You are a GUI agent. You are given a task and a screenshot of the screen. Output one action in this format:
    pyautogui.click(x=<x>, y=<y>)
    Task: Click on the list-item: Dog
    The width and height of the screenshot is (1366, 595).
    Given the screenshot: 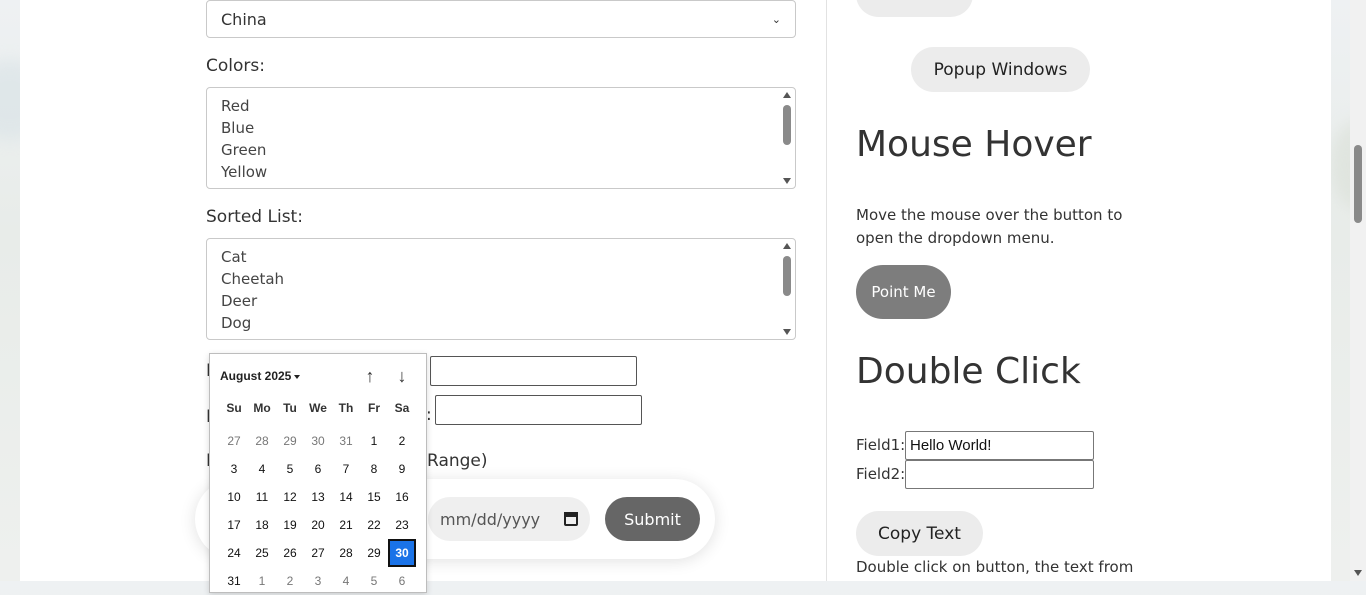 What is the action you would take?
    pyautogui.click(x=501, y=323)
    